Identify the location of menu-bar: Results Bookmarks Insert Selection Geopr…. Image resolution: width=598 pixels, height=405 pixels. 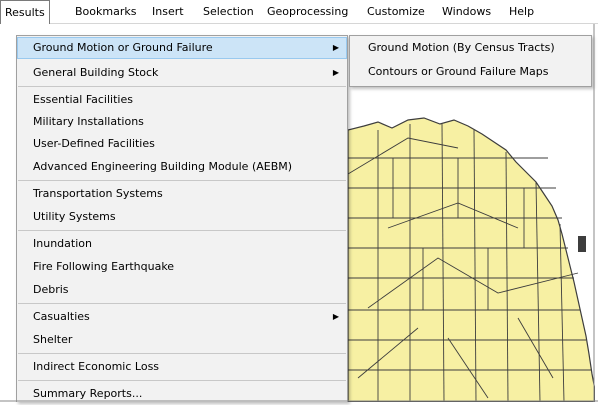
(299, 12).